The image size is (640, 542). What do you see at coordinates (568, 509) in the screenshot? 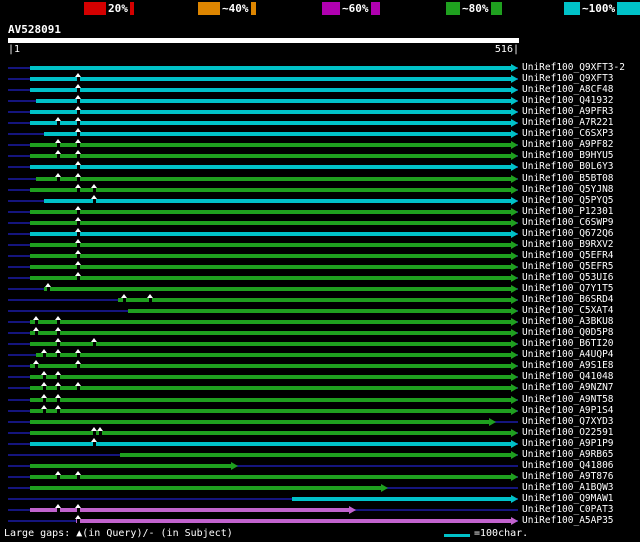
I see `hit-accession: UniRef100_C0PAT3` at bounding box center [568, 509].